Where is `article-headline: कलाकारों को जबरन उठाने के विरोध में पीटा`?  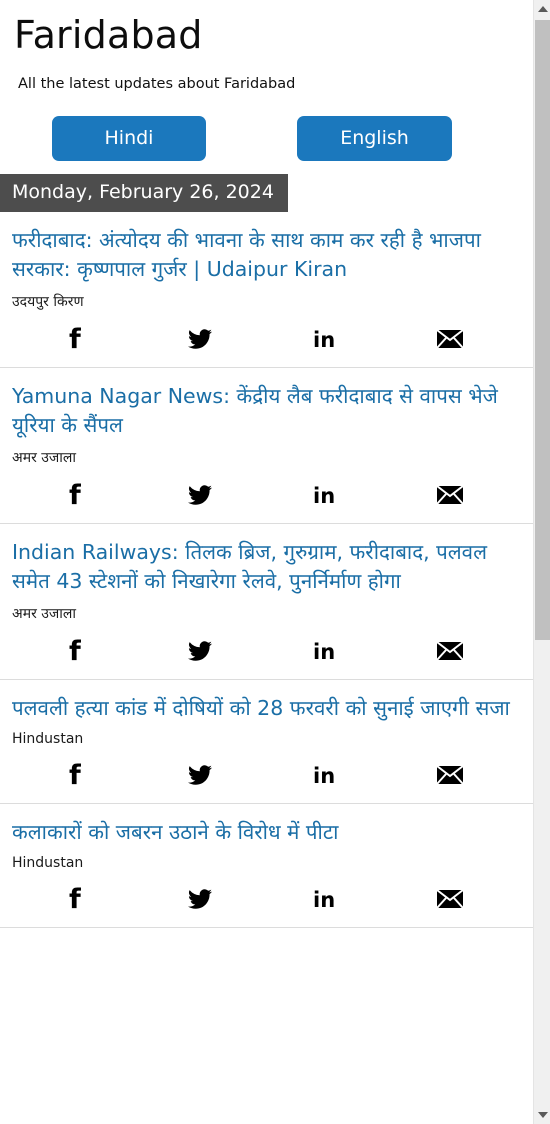 article-headline: कलाकारों को जबरन उठाने के विरोध में पीटा is located at coordinates (265, 832).